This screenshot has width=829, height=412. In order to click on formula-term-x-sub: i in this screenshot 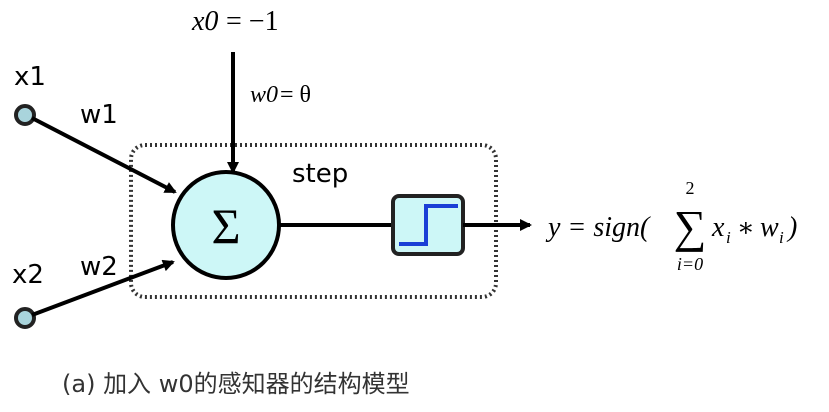, I will do `click(728, 237)`.